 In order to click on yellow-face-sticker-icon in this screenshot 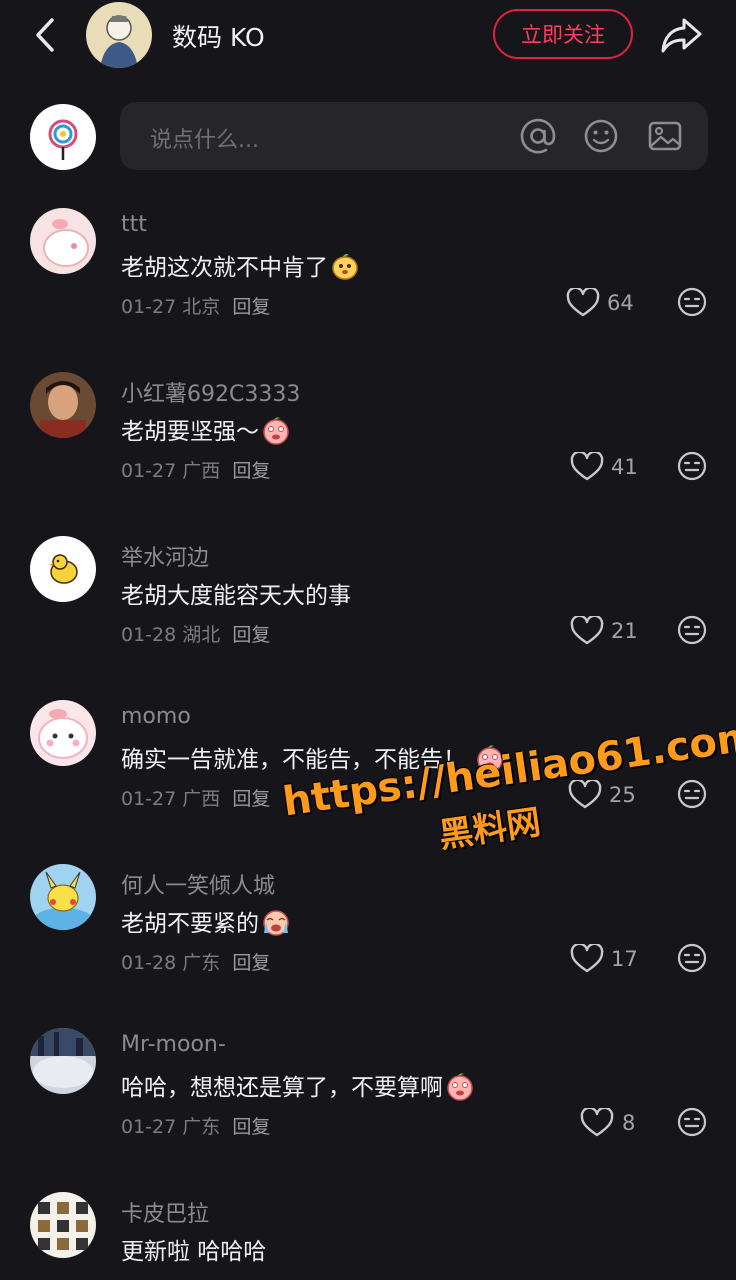, I will do `click(345, 266)`.